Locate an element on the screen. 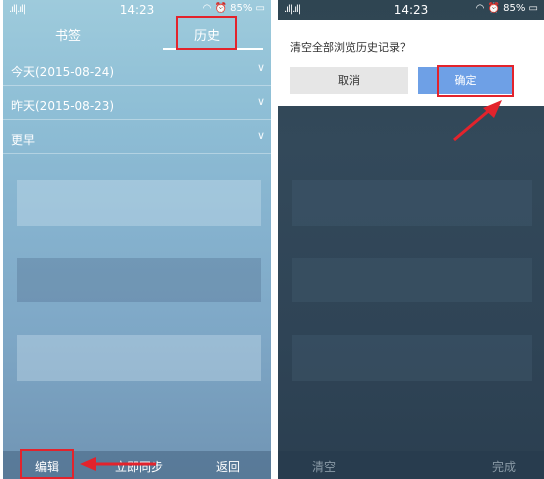 The image size is (544, 479). history-row-today: 今天(2015-08-24) ∨ is located at coordinates (137, 69).